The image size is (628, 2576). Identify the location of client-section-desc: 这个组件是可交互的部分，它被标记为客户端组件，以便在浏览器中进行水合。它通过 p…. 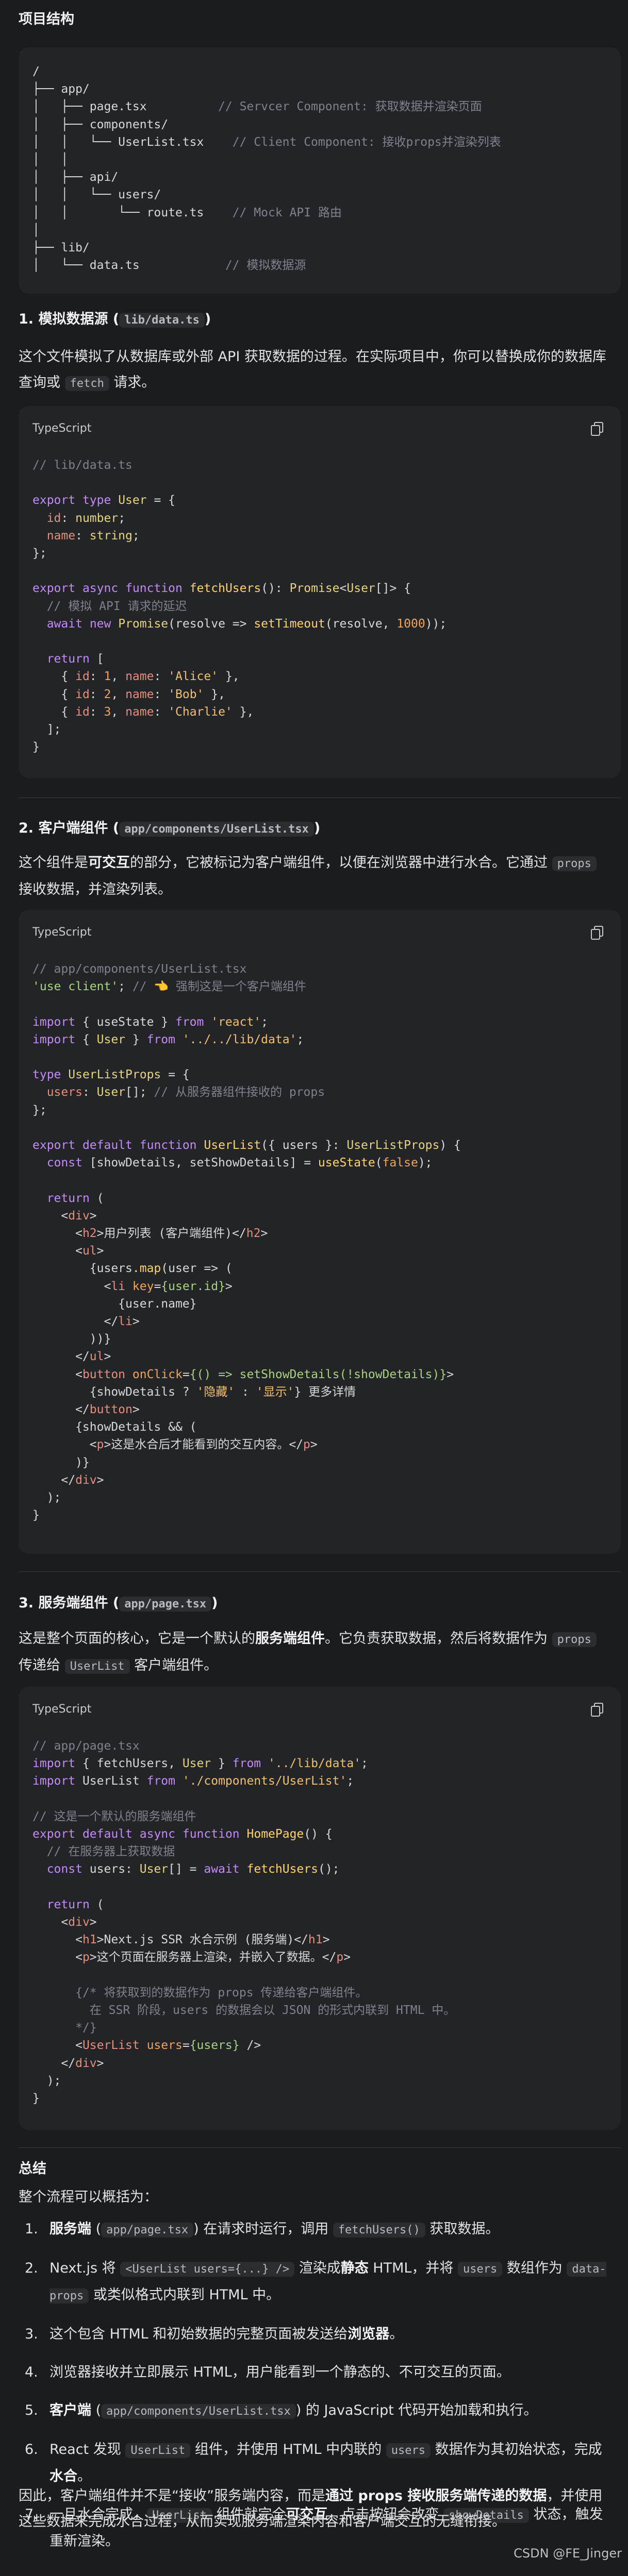
(315, 876).